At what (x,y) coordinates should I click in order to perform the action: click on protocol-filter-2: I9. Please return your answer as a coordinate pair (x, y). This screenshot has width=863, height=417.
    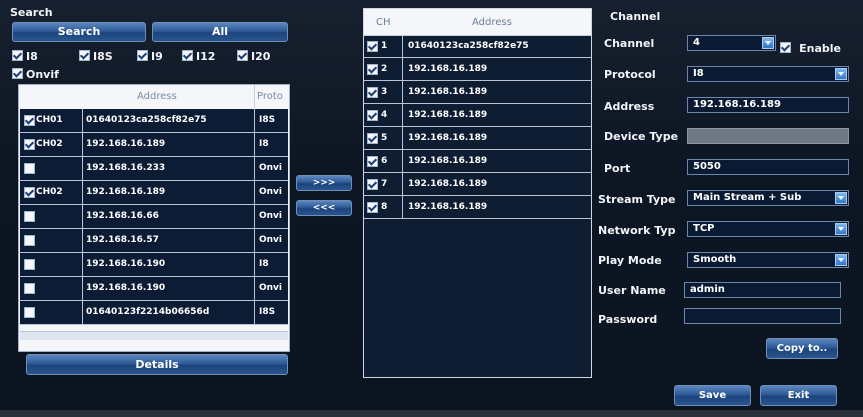
    Looking at the image, I should click on (150, 54).